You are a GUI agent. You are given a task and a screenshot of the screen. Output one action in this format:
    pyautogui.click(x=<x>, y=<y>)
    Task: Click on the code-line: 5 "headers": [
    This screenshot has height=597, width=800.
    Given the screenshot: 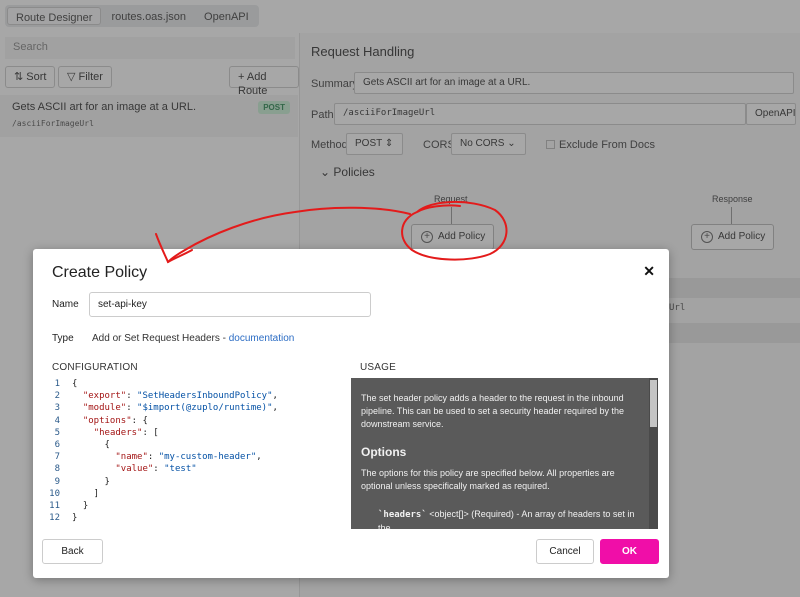 What is the action you would take?
    pyautogui.click(x=197, y=433)
    